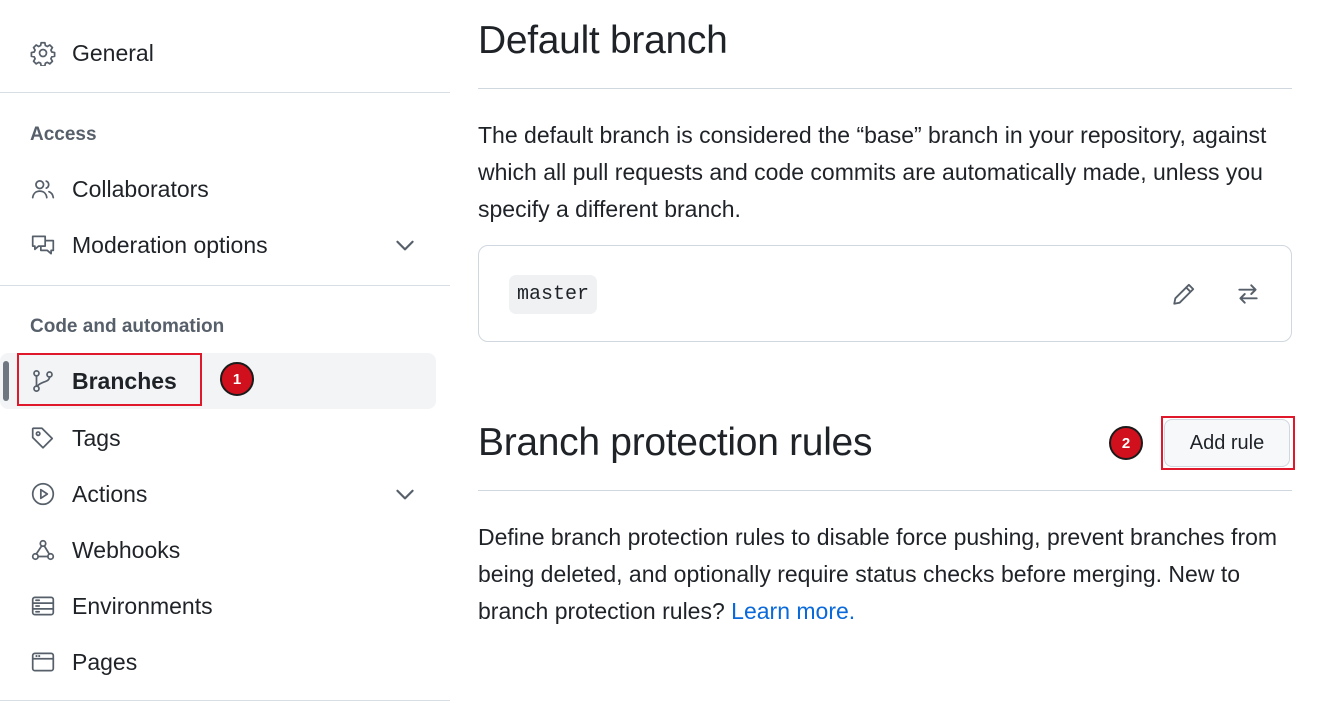 Image resolution: width=1323 pixels, height=703 pixels. I want to click on step-marker-1: 1, so click(237, 379).